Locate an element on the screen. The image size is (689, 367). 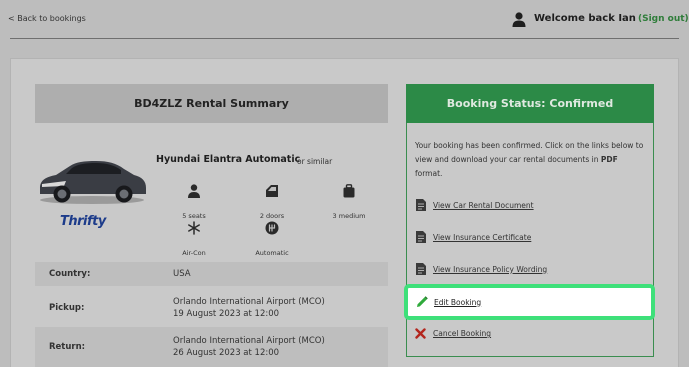
cancel-booking-link: Cancel Booking is located at coordinates (453, 333).